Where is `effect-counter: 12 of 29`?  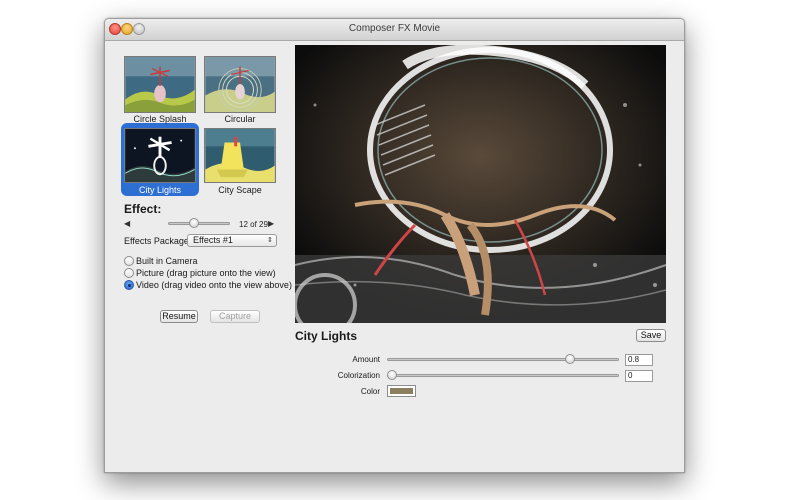 effect-counter: 12 of 29 is located at coordinates (253, 224).